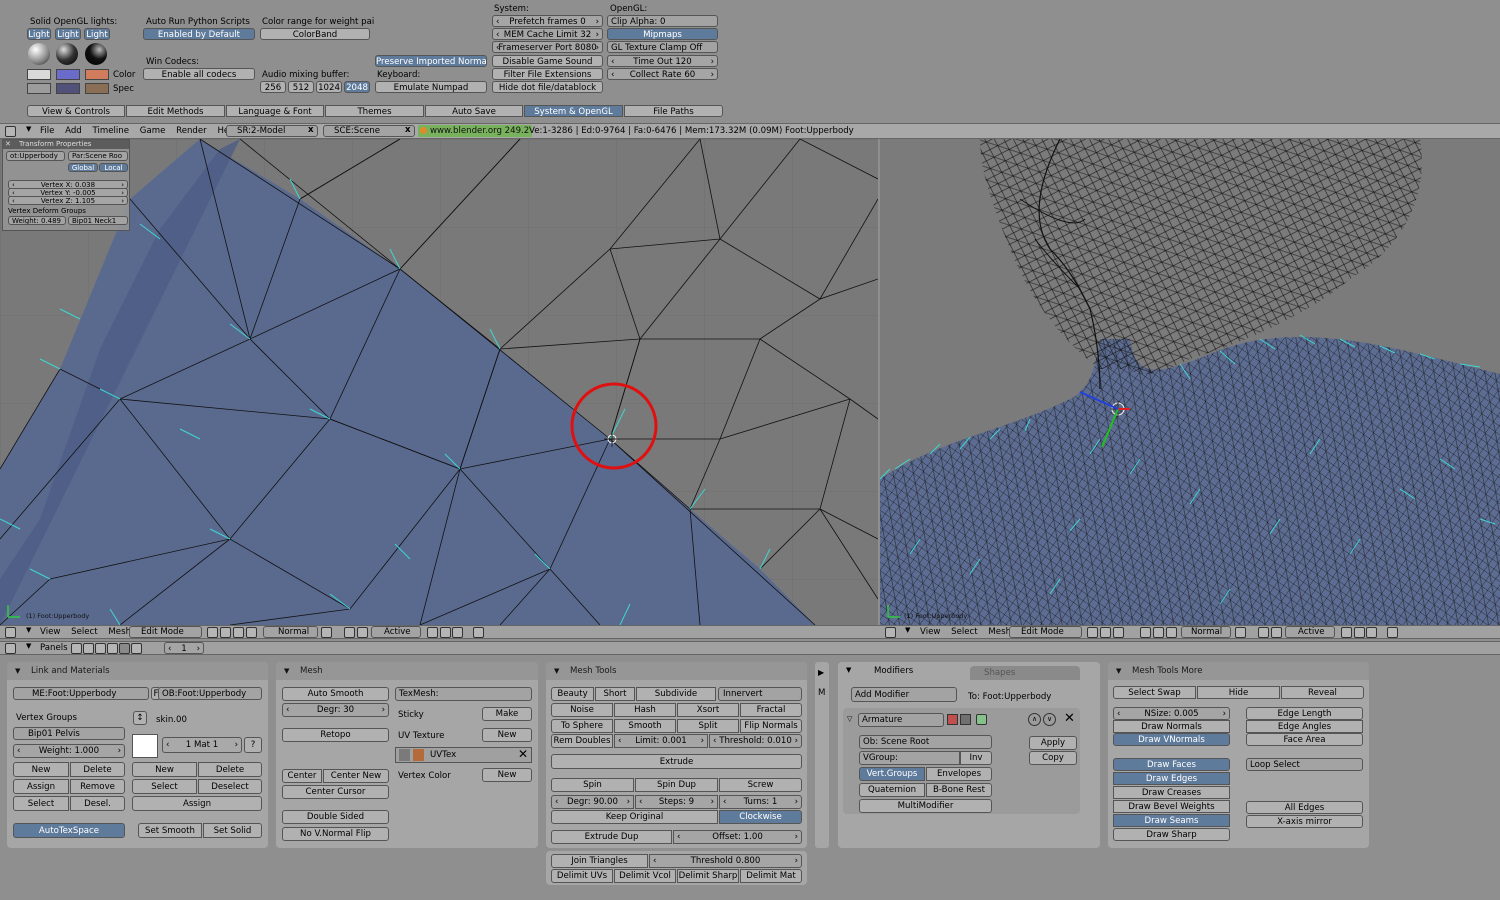 This screenshot has width=1500, height=900. What do you see at coordinates (225, 632) in the screenshot?
I see `left-pivot-icon` at bounding box center [225, 632].